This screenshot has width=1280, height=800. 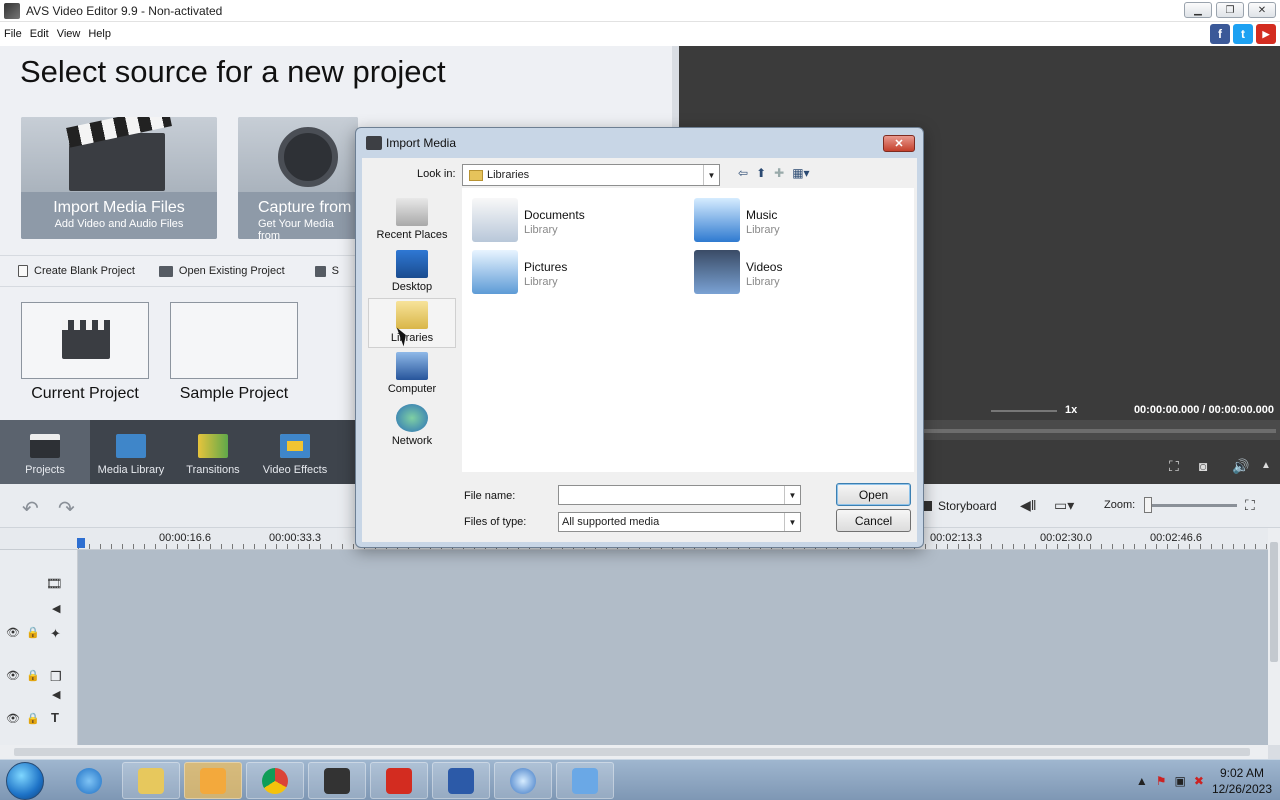 I want to click on storyboard-toggle: Storyboard, so click(x=960, y=506).